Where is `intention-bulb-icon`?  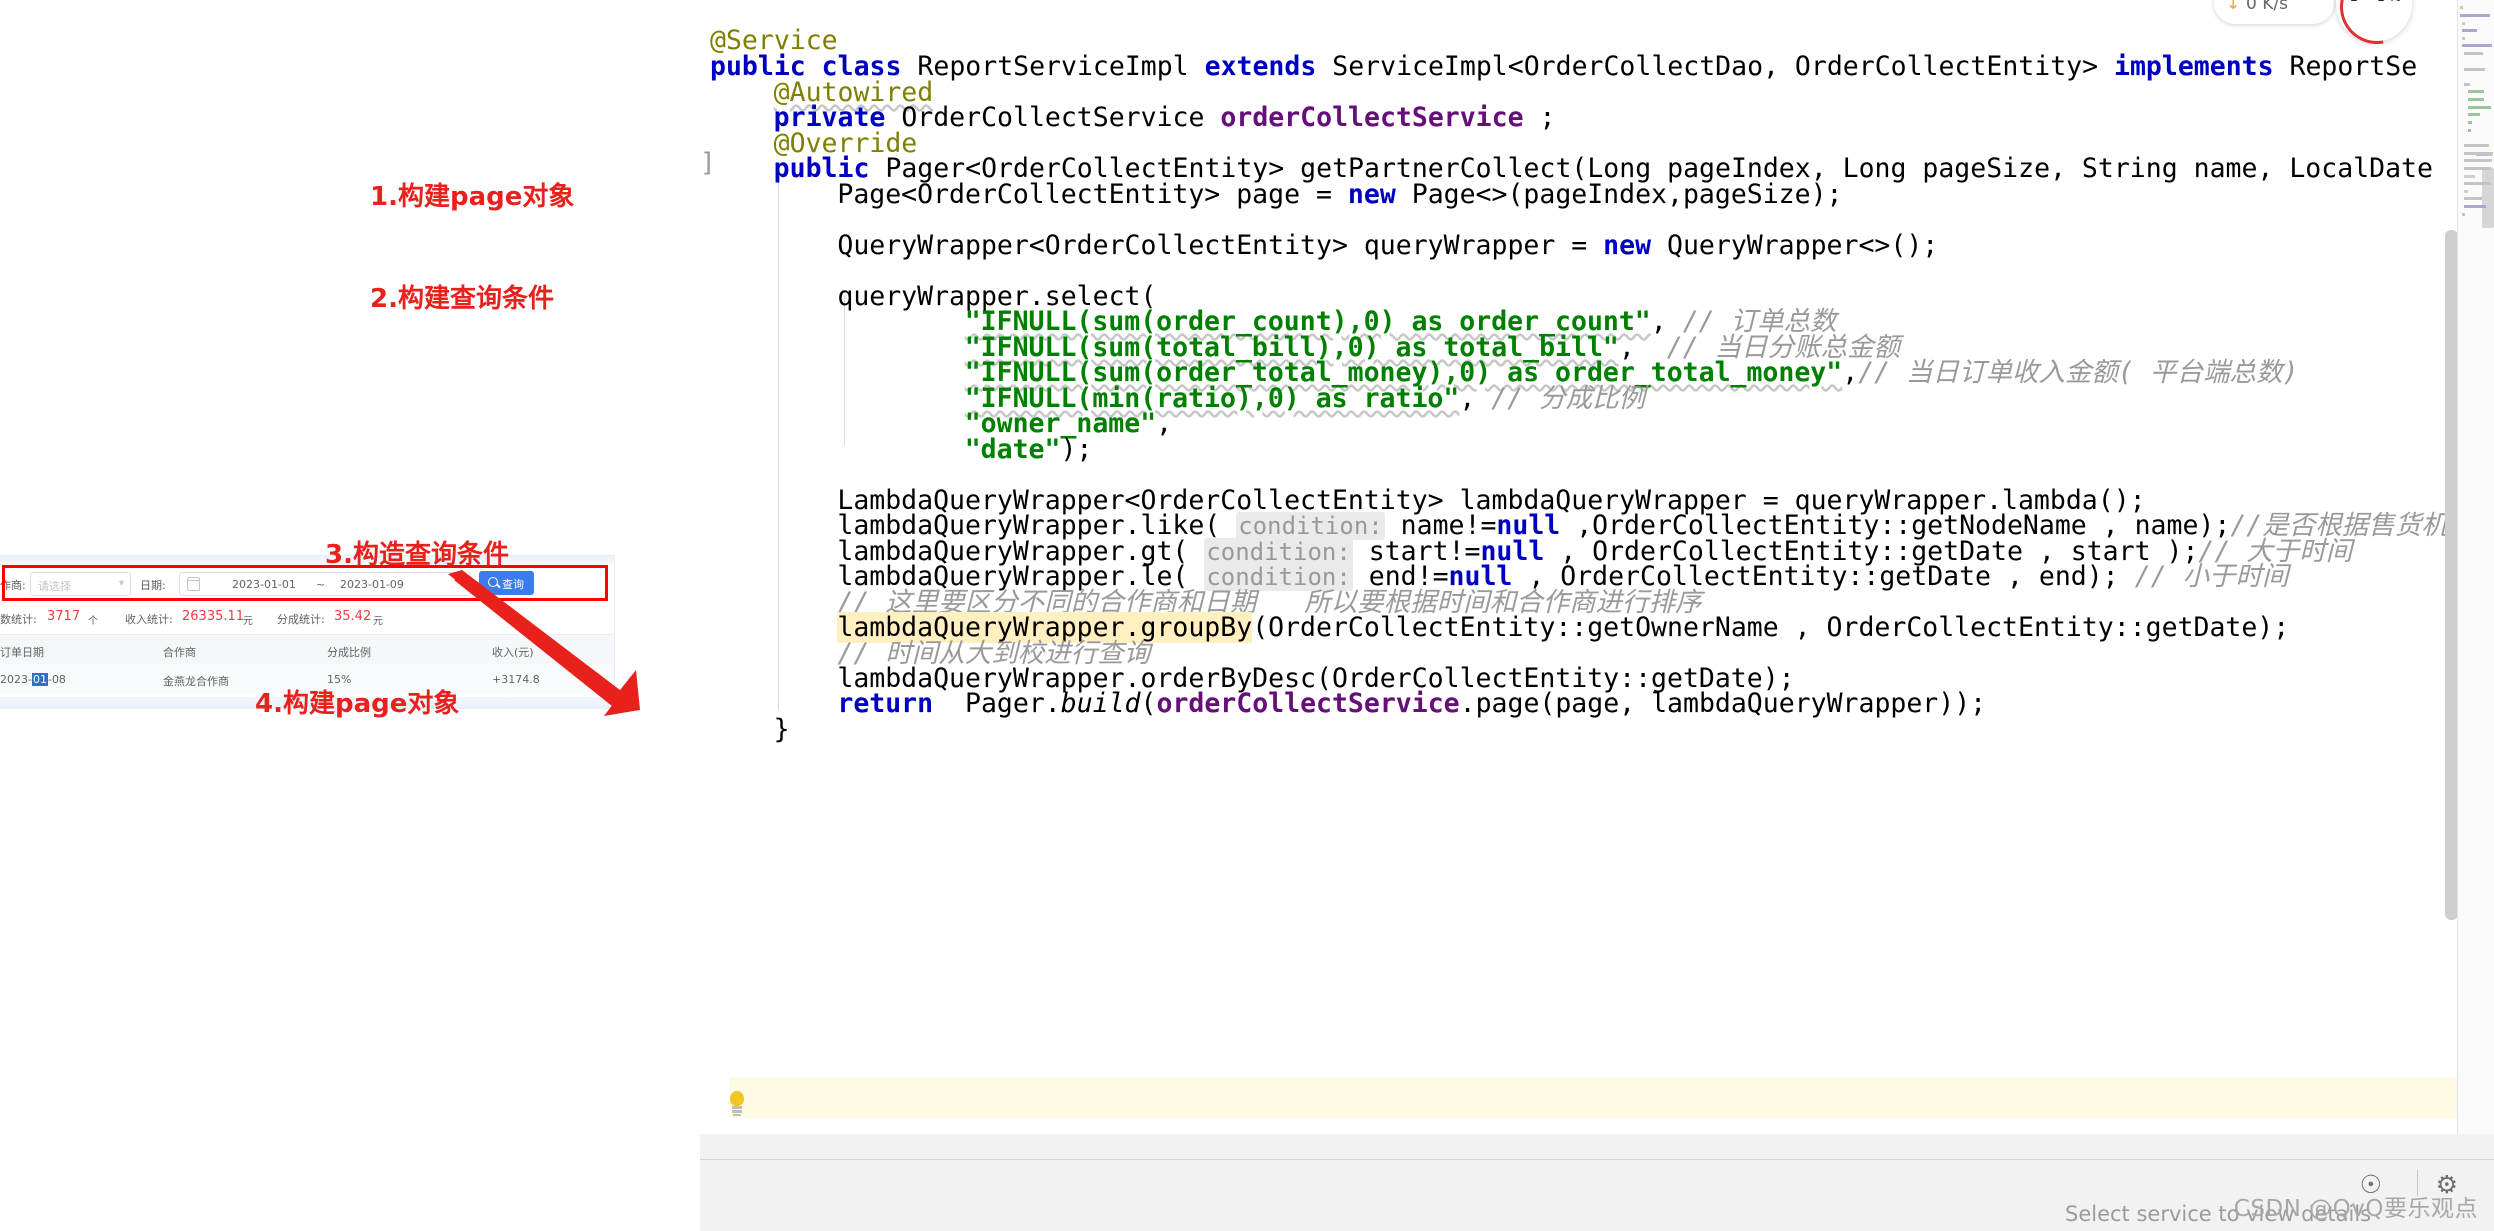
intention-bulb-icon is located at coordinates (737, 1104).